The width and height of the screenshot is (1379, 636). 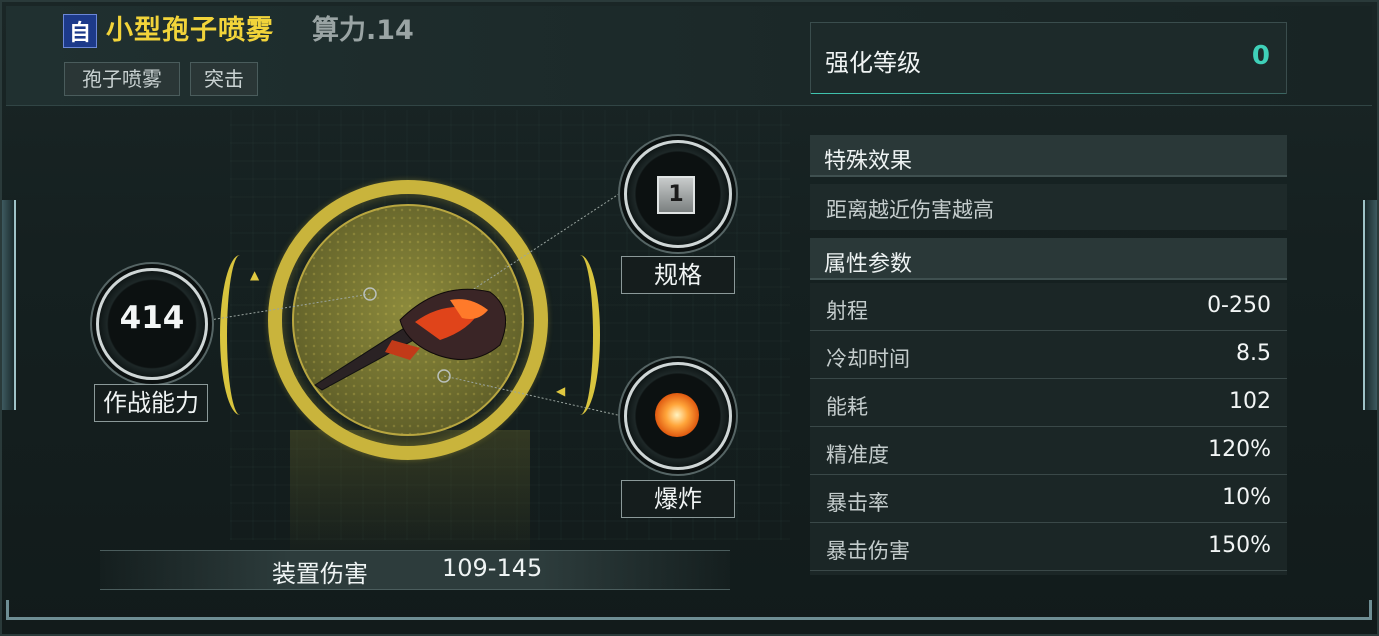 What do you see at coordinates (492, 568) in the screenshot?
I see `device-damage-value: 109-145` at bounding box center [492, 568].